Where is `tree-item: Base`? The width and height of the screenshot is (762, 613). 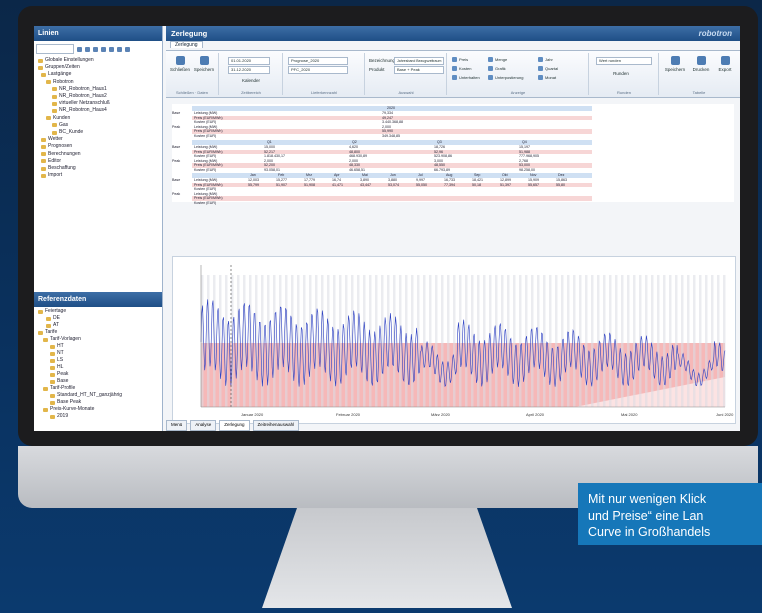 tree-item: Base is located at coordinates (102, 381).